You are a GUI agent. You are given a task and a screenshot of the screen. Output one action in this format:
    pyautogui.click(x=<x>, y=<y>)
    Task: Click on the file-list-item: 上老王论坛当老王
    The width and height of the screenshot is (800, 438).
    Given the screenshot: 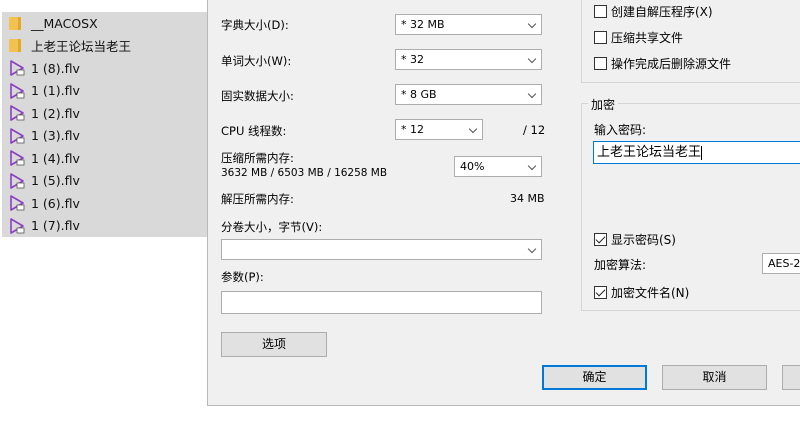 What is the action you would take?
    pyautogui.click(x=105, y=45)
    